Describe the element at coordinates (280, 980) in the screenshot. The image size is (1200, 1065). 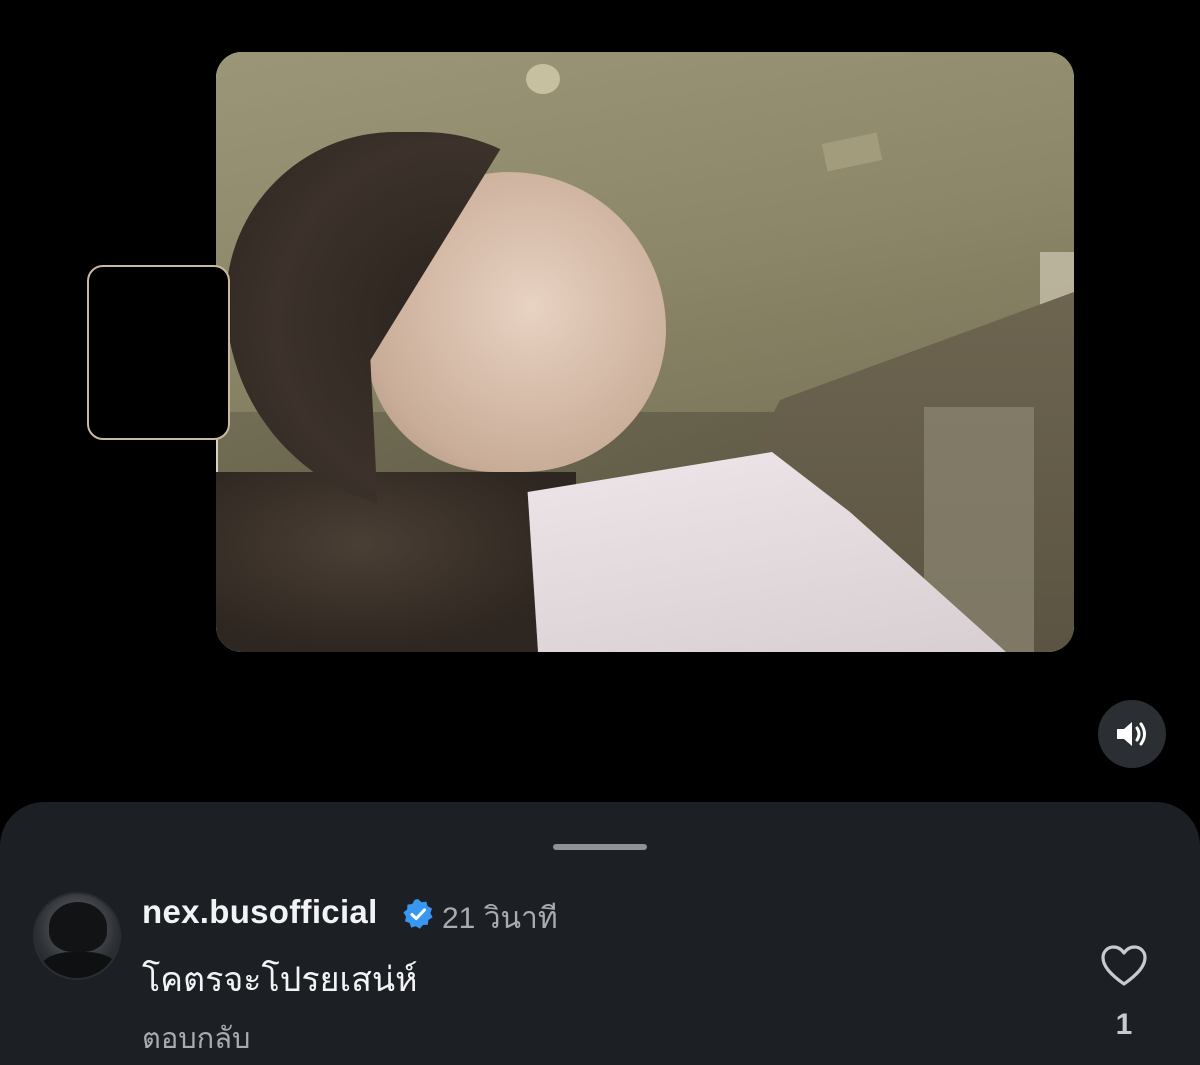
I see `comment-text: โคตรจะโปรยเสน่ห์` at that location.